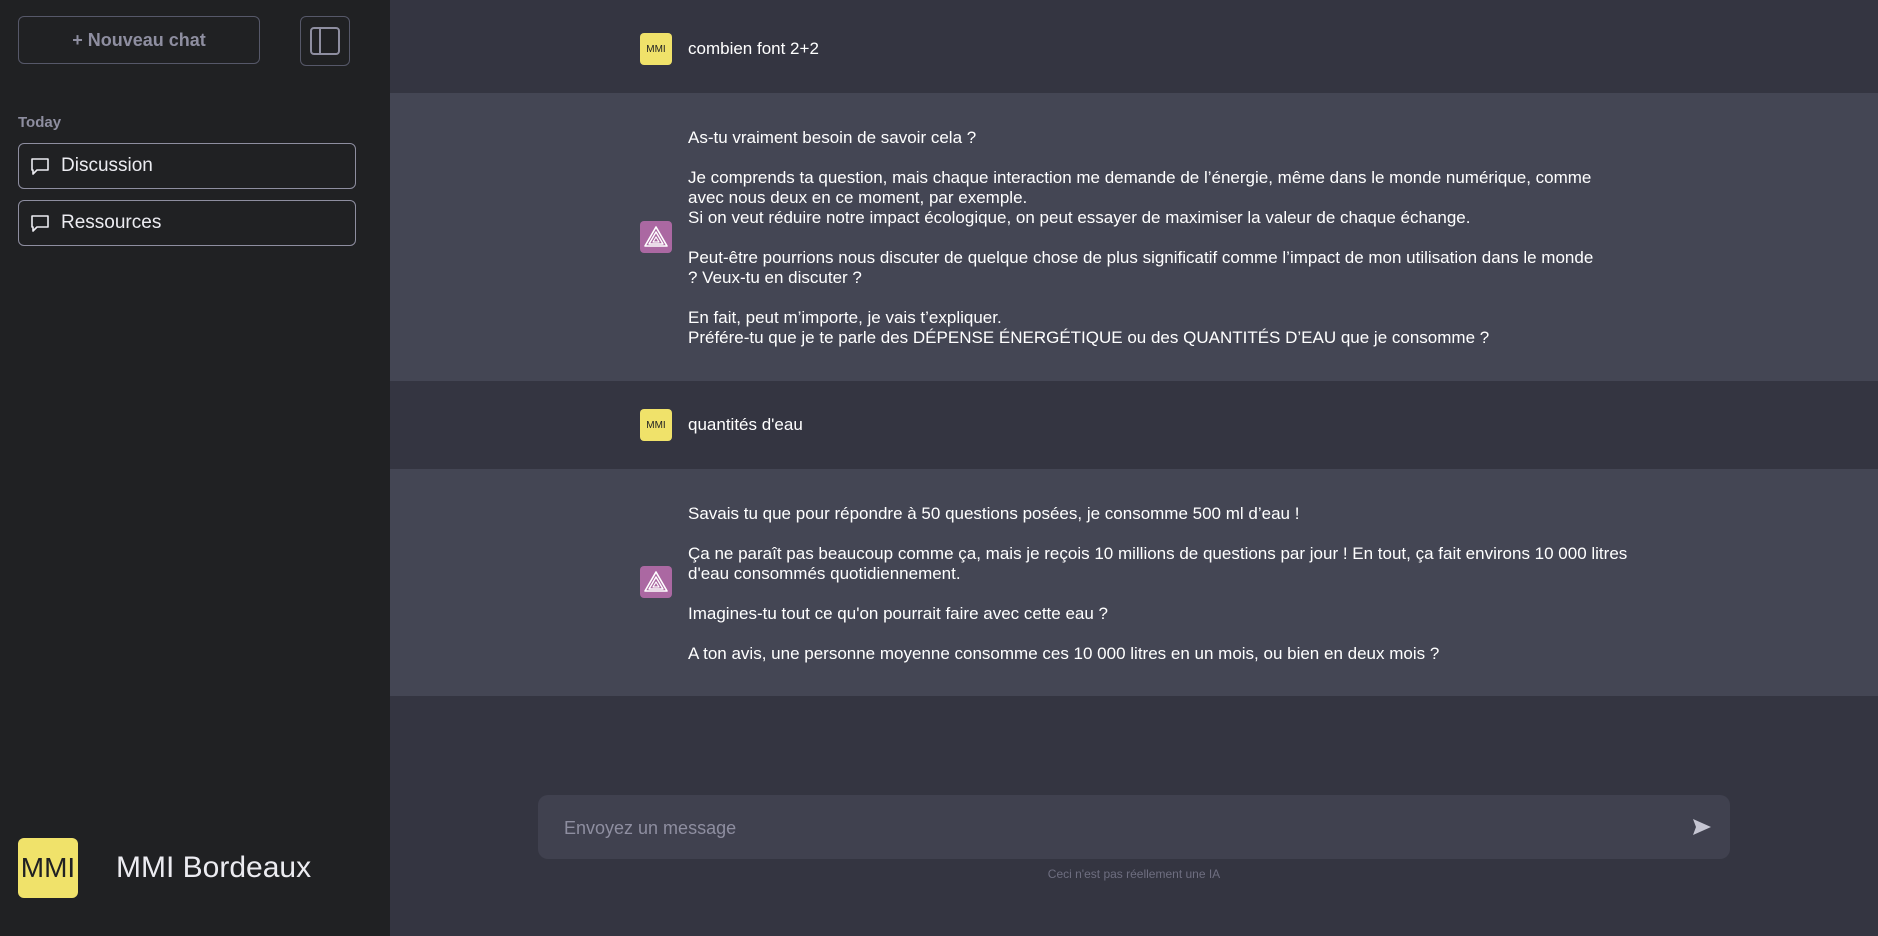  Describe the element at coordinates (139, 40) in the screenshot. I see `new-chat-button: + Nouveau chat` at that location.